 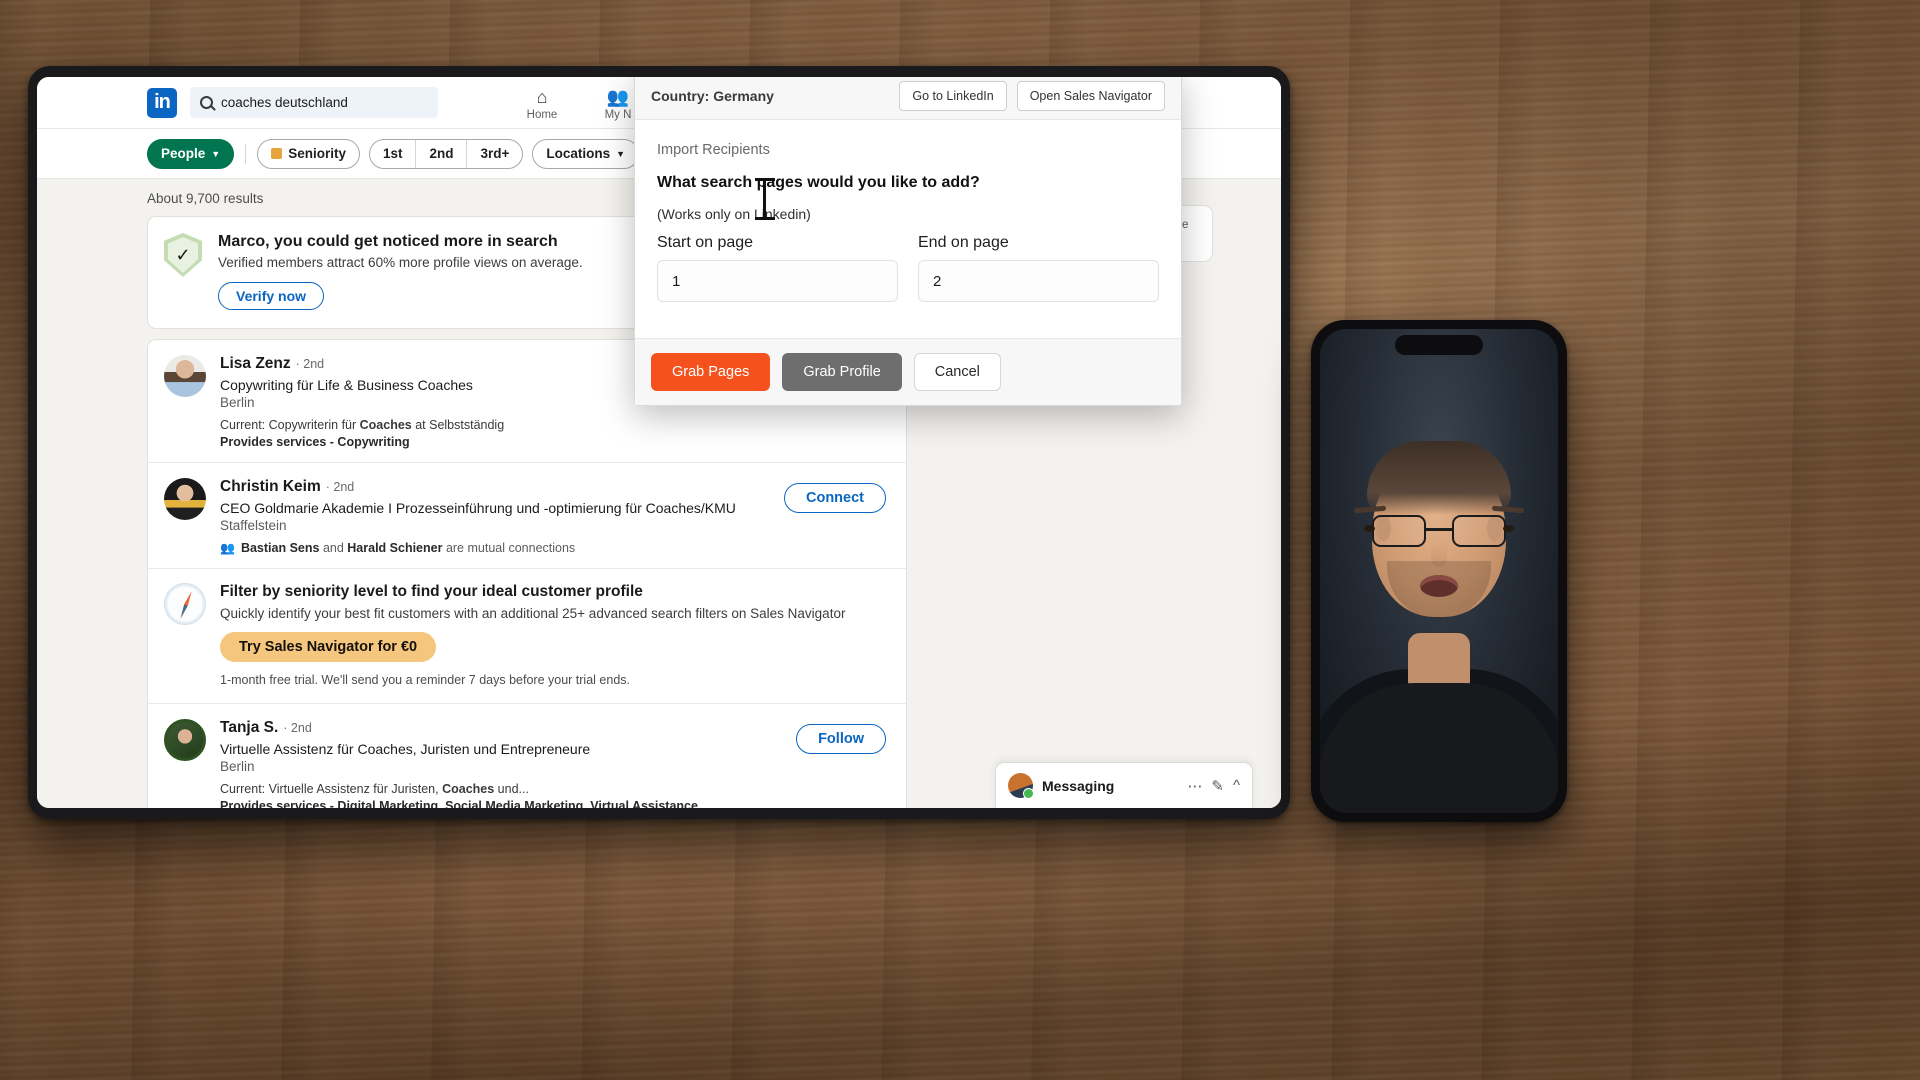 What do you see at coordinates (1078, 785) in the screenshot?
I see `messaging-label: Messaging` at bounding box center [1078, 785].